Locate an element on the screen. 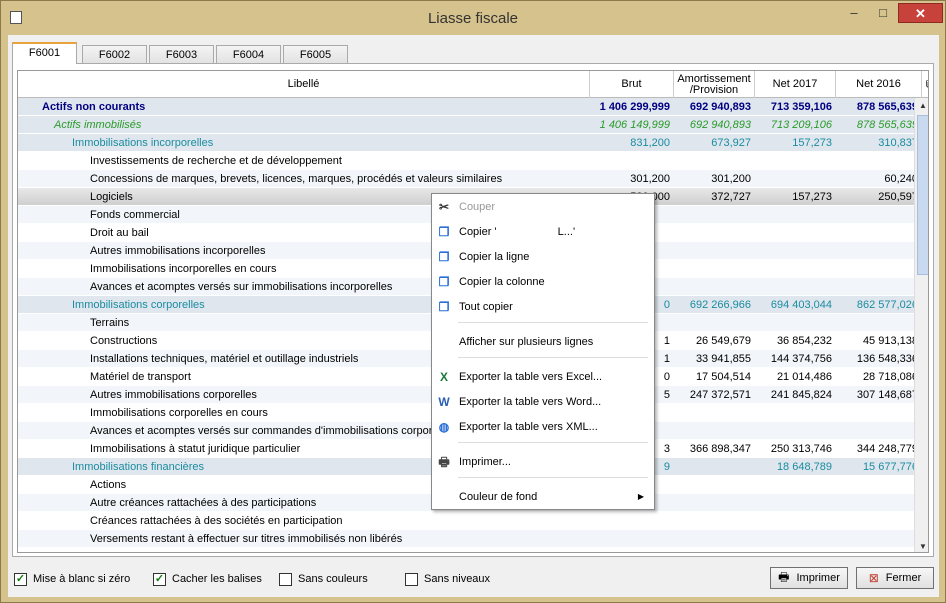 The image size is (946, 603). cell-net2016: 60,240 is located at coordinates (879, 179).